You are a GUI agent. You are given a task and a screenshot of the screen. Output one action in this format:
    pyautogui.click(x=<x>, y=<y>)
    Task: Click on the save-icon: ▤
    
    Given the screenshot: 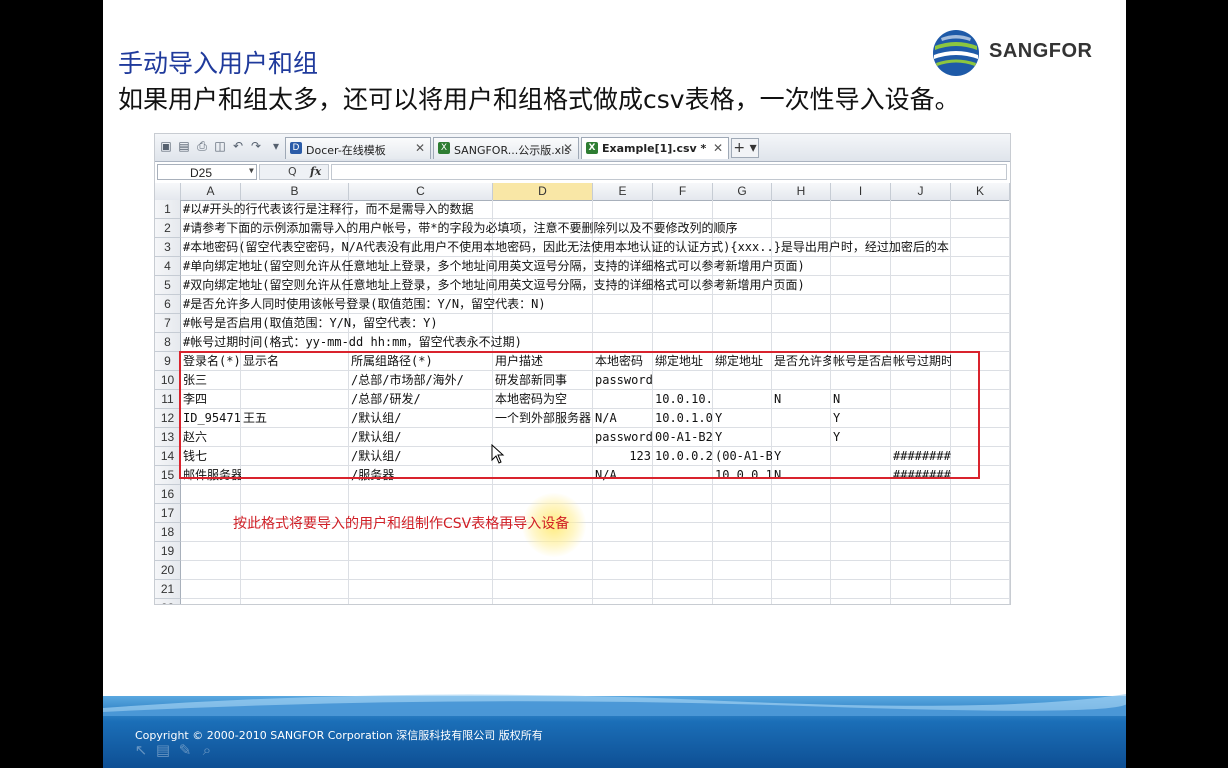 What is the action you would take?
    pyautogui.click(x=184, y=146)
    